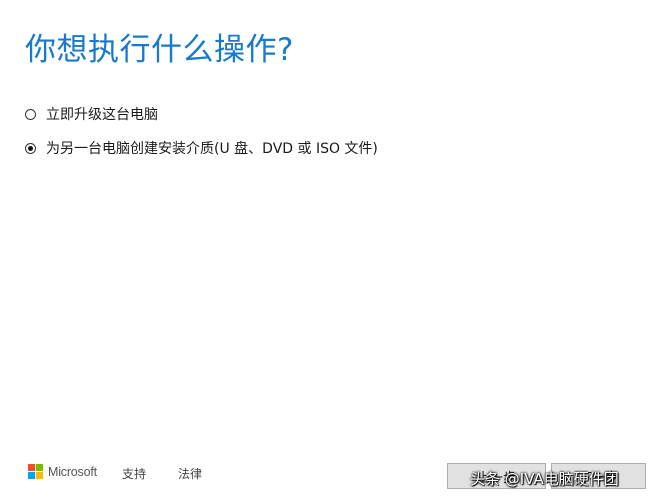 The height and width of the screenshot is (502, 665). What do you see at coordinates (332, 478) in the screenshot?
I see `footer-bar: Microsoft 支持 法律 上一步 下一步 头条 @IVA电脑硬件团` at bounding box center [332, 478].